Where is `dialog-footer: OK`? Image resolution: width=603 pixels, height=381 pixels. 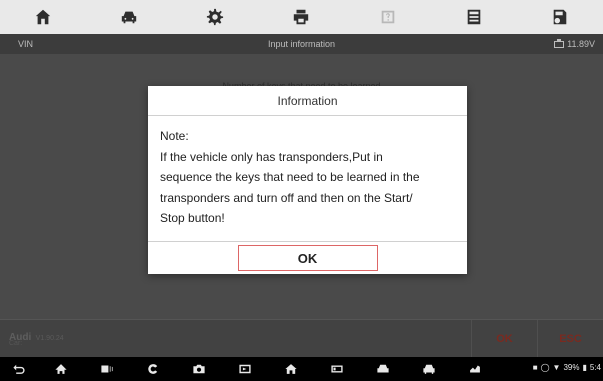
dialog-footer: OK is located at coordinates (307, 257).